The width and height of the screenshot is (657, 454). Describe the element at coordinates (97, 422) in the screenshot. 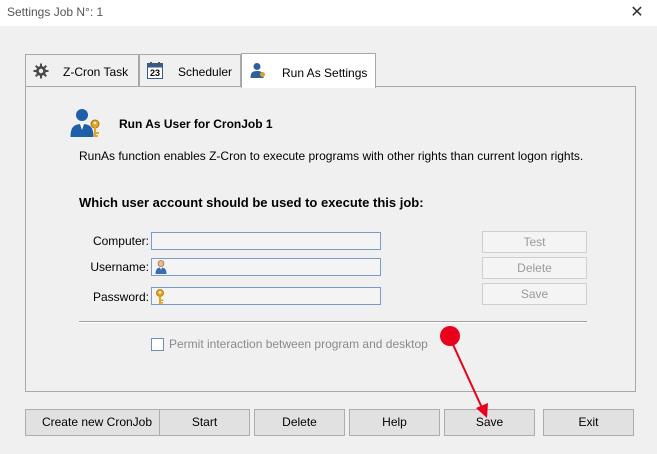

I see `create-cronjob-button: Create new CronJob` at that location.